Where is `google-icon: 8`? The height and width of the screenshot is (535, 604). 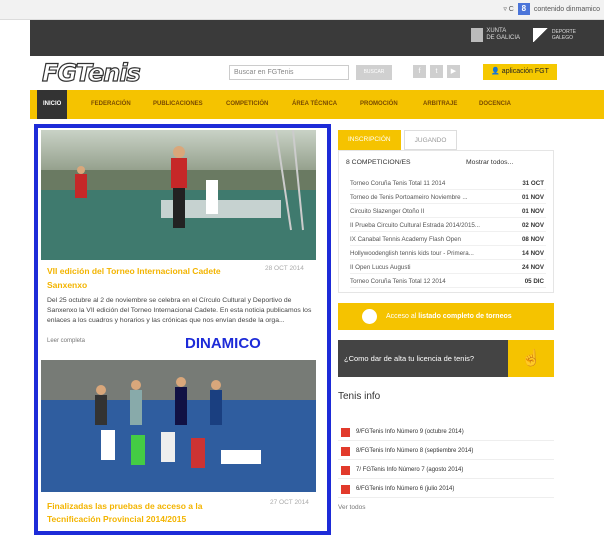
google-icon: 8 is located at coordinates (523, 9).